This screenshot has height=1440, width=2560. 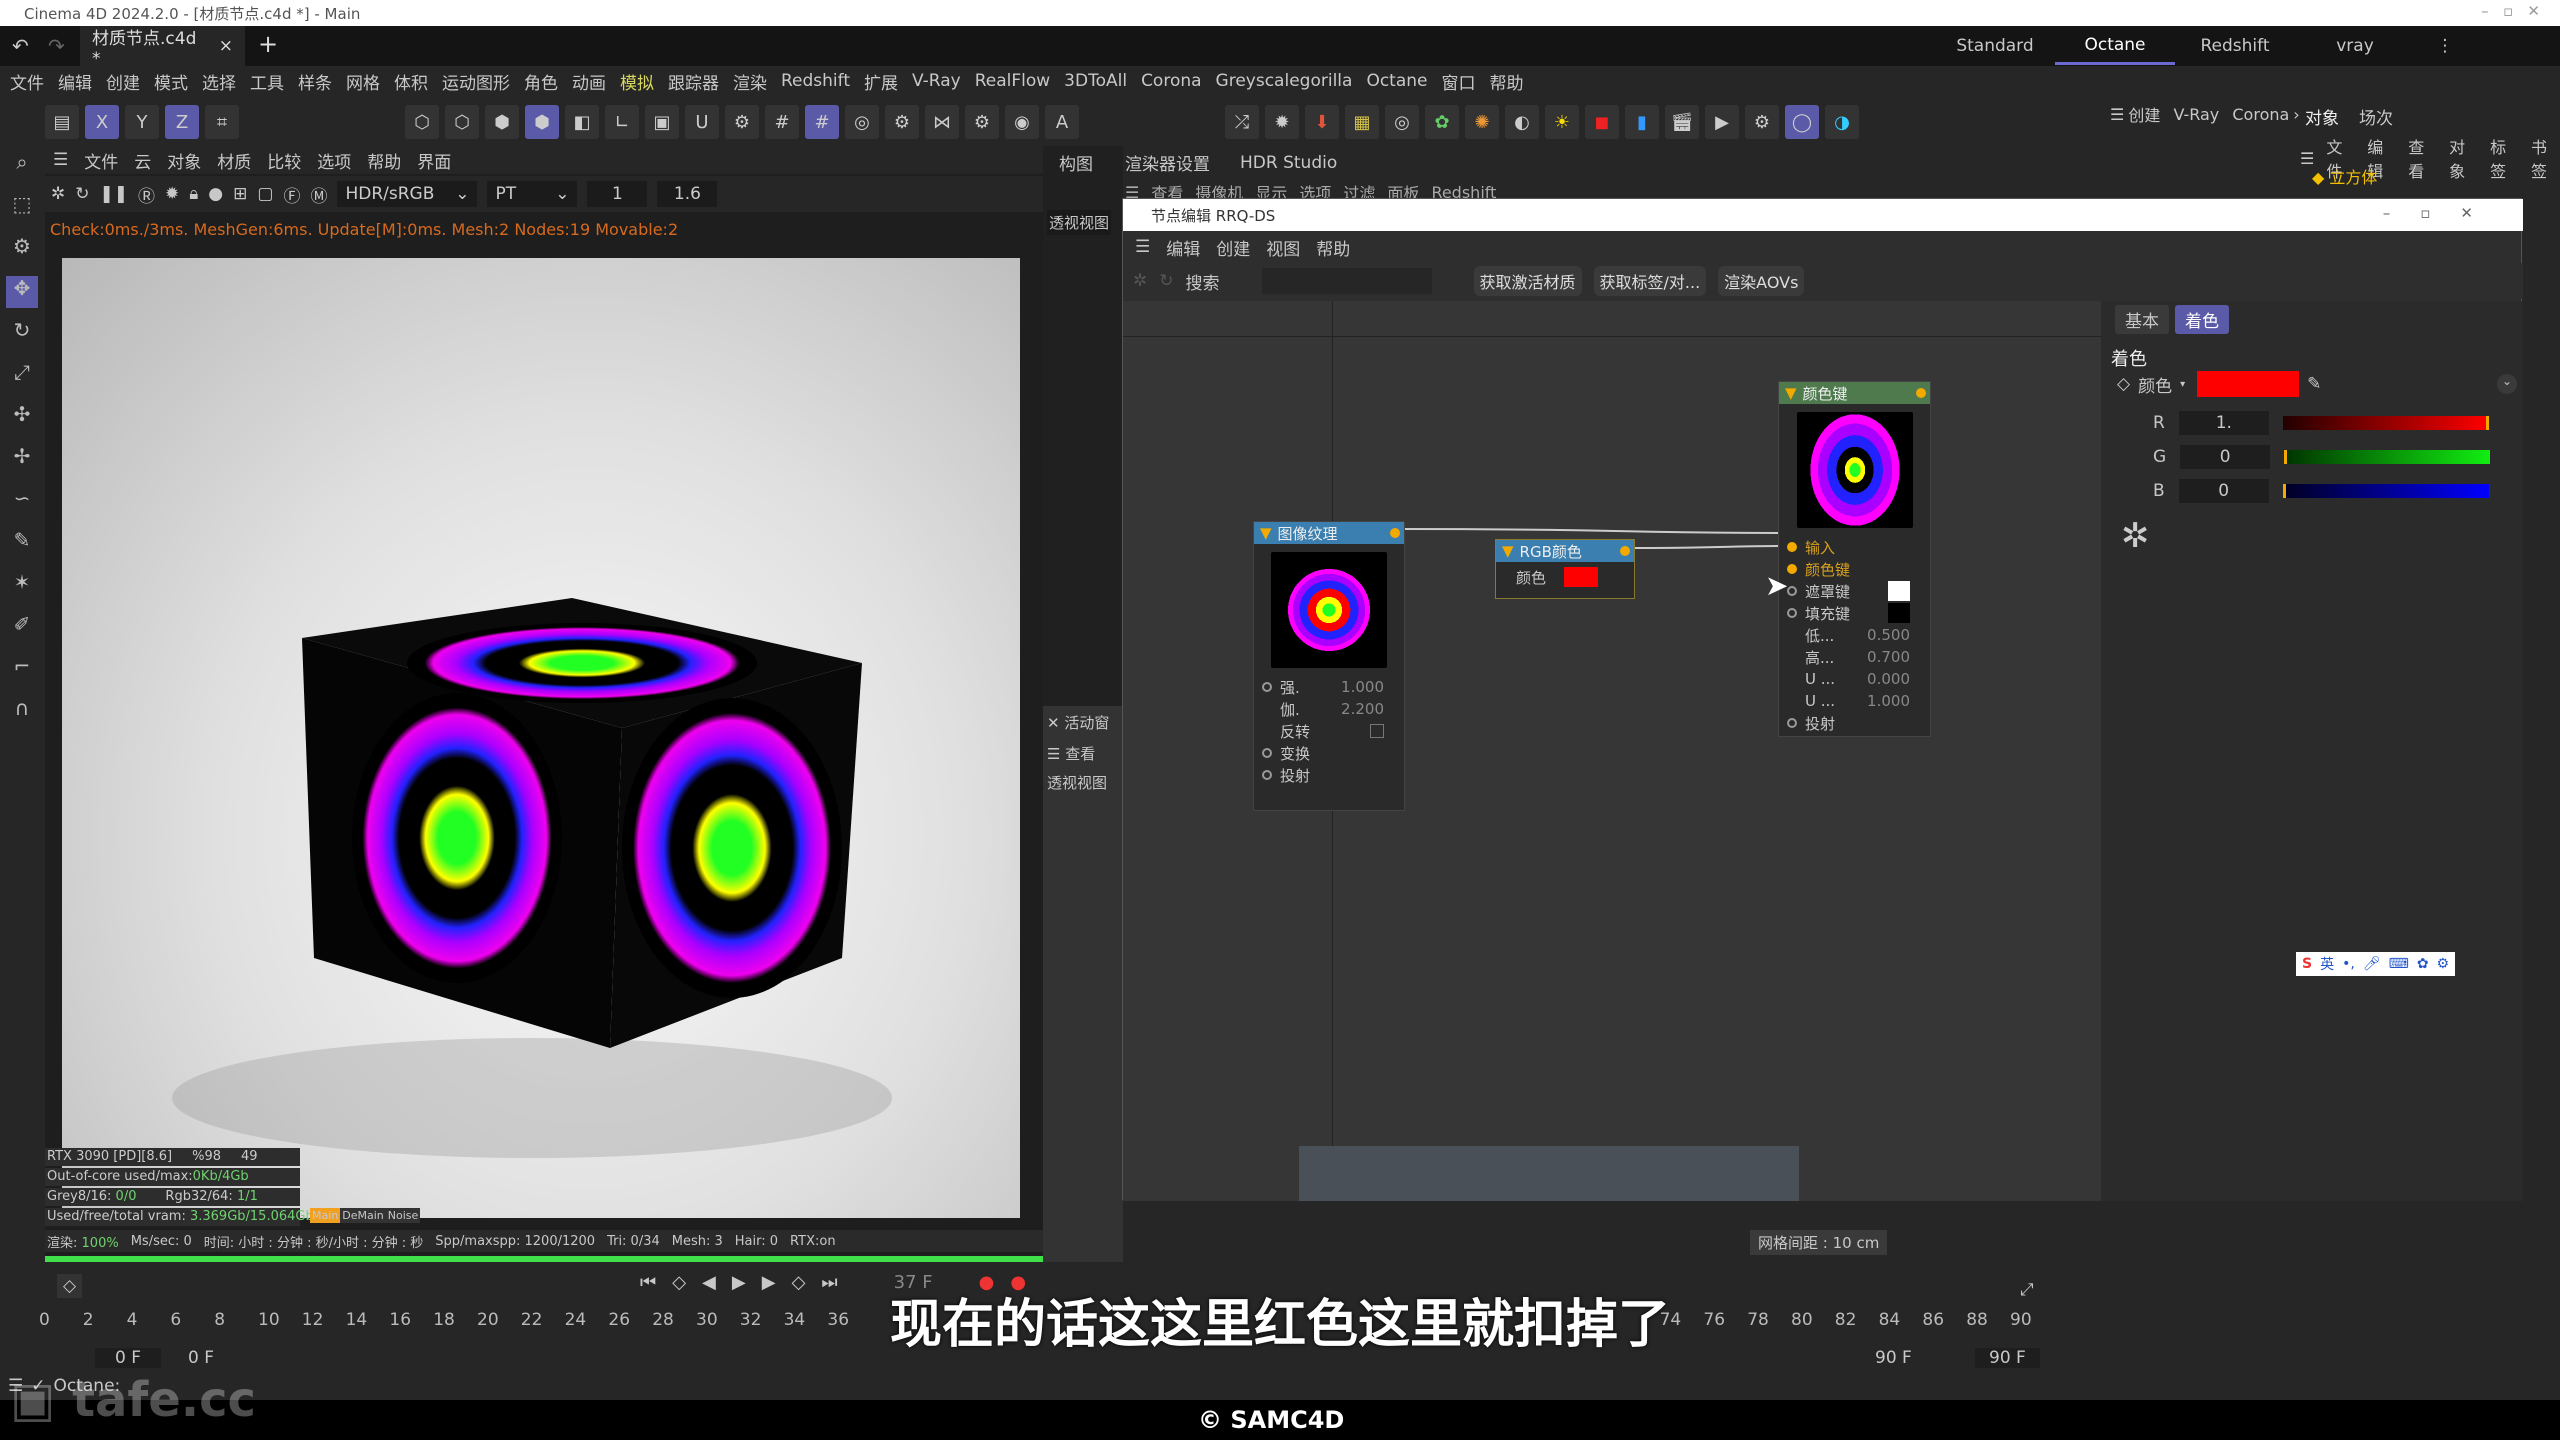 I want to click on rotate-icon: ↻, so click(x=22, y=334).